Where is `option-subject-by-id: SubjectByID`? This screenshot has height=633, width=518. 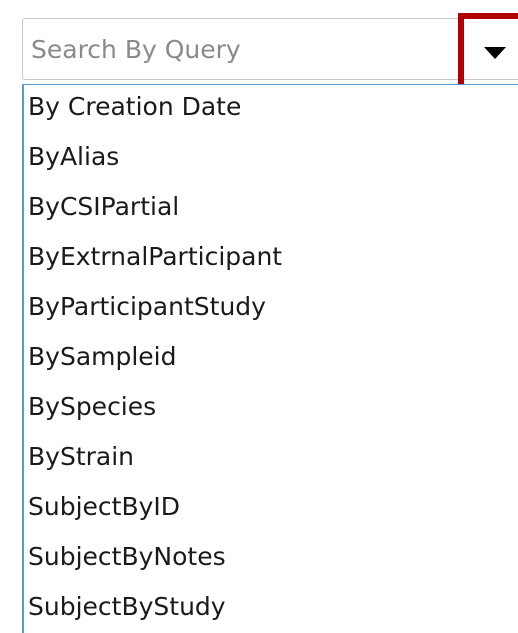 option-subject-by-id: SubjectByID is located at coordinates (104, 507).